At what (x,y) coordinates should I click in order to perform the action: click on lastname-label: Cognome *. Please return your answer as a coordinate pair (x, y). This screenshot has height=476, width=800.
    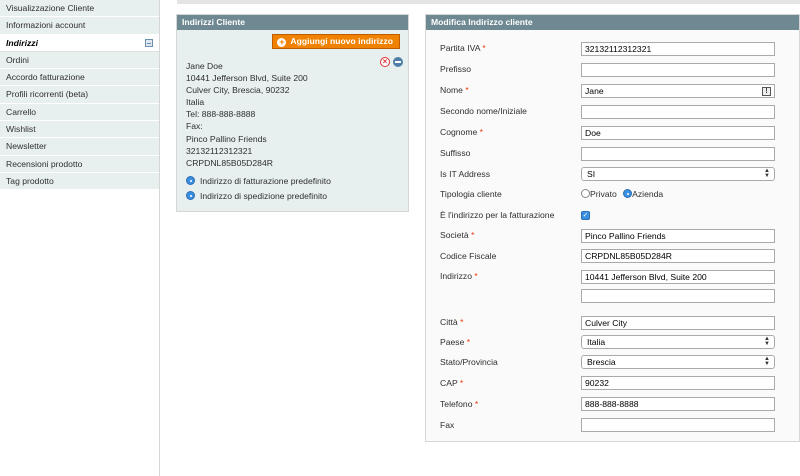
    Looking at the image, I should click on (462, 132).